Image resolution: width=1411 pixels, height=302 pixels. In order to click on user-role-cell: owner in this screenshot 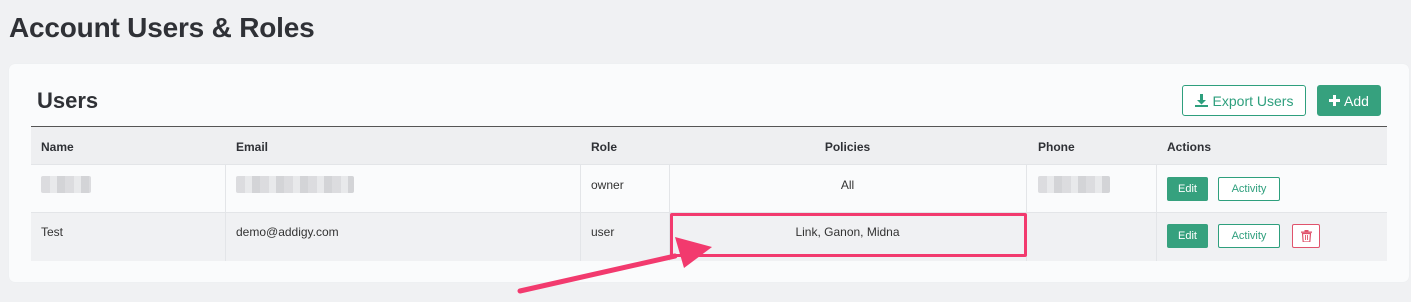, I will do `click(607, 185)`.